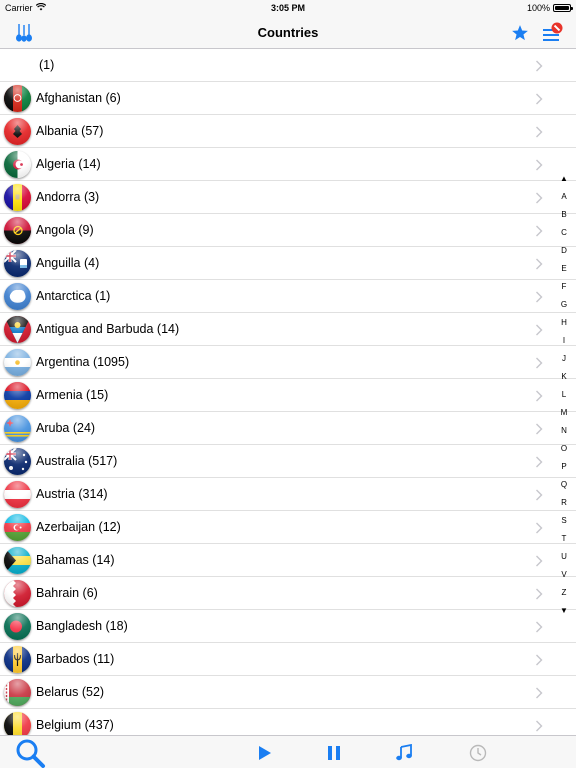 Image resolution: width=576 pixels, height=768 pixels. What do you see at coordinates (288, 230) in the screenshot?
I see `list-item: Angola (9)` at bounding box center [288, 230].